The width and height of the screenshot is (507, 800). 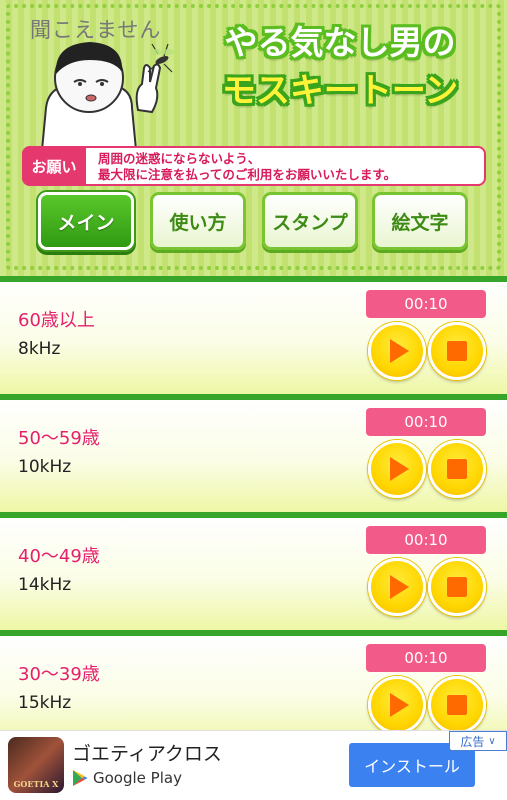 What do you see at coordinates (45, 703) in the screenshot?
I see `tone-frequency: 15kHz` at bounding box center [45, 703].